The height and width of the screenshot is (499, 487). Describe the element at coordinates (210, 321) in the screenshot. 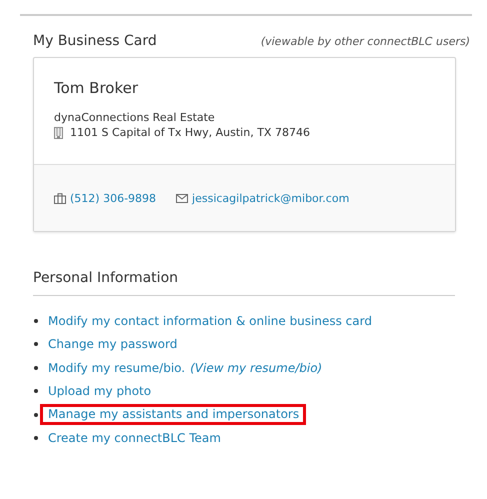

I see `settings-link: Modify my contact information & online business card` at that location.